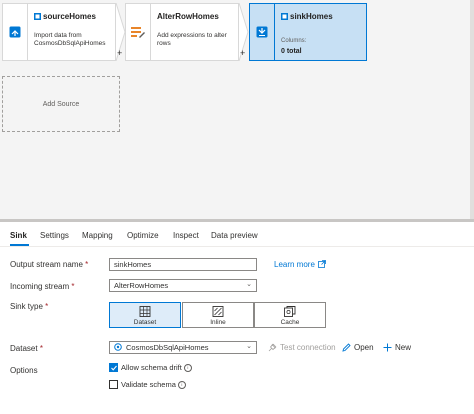 This screenshot has width=474, height=414. I want to click on add-transform-button-2: +, so click(242, 53).